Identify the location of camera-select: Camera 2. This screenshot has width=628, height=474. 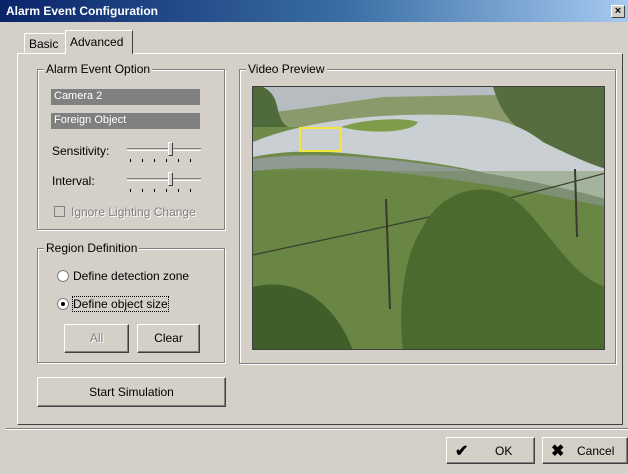
(125, 97).